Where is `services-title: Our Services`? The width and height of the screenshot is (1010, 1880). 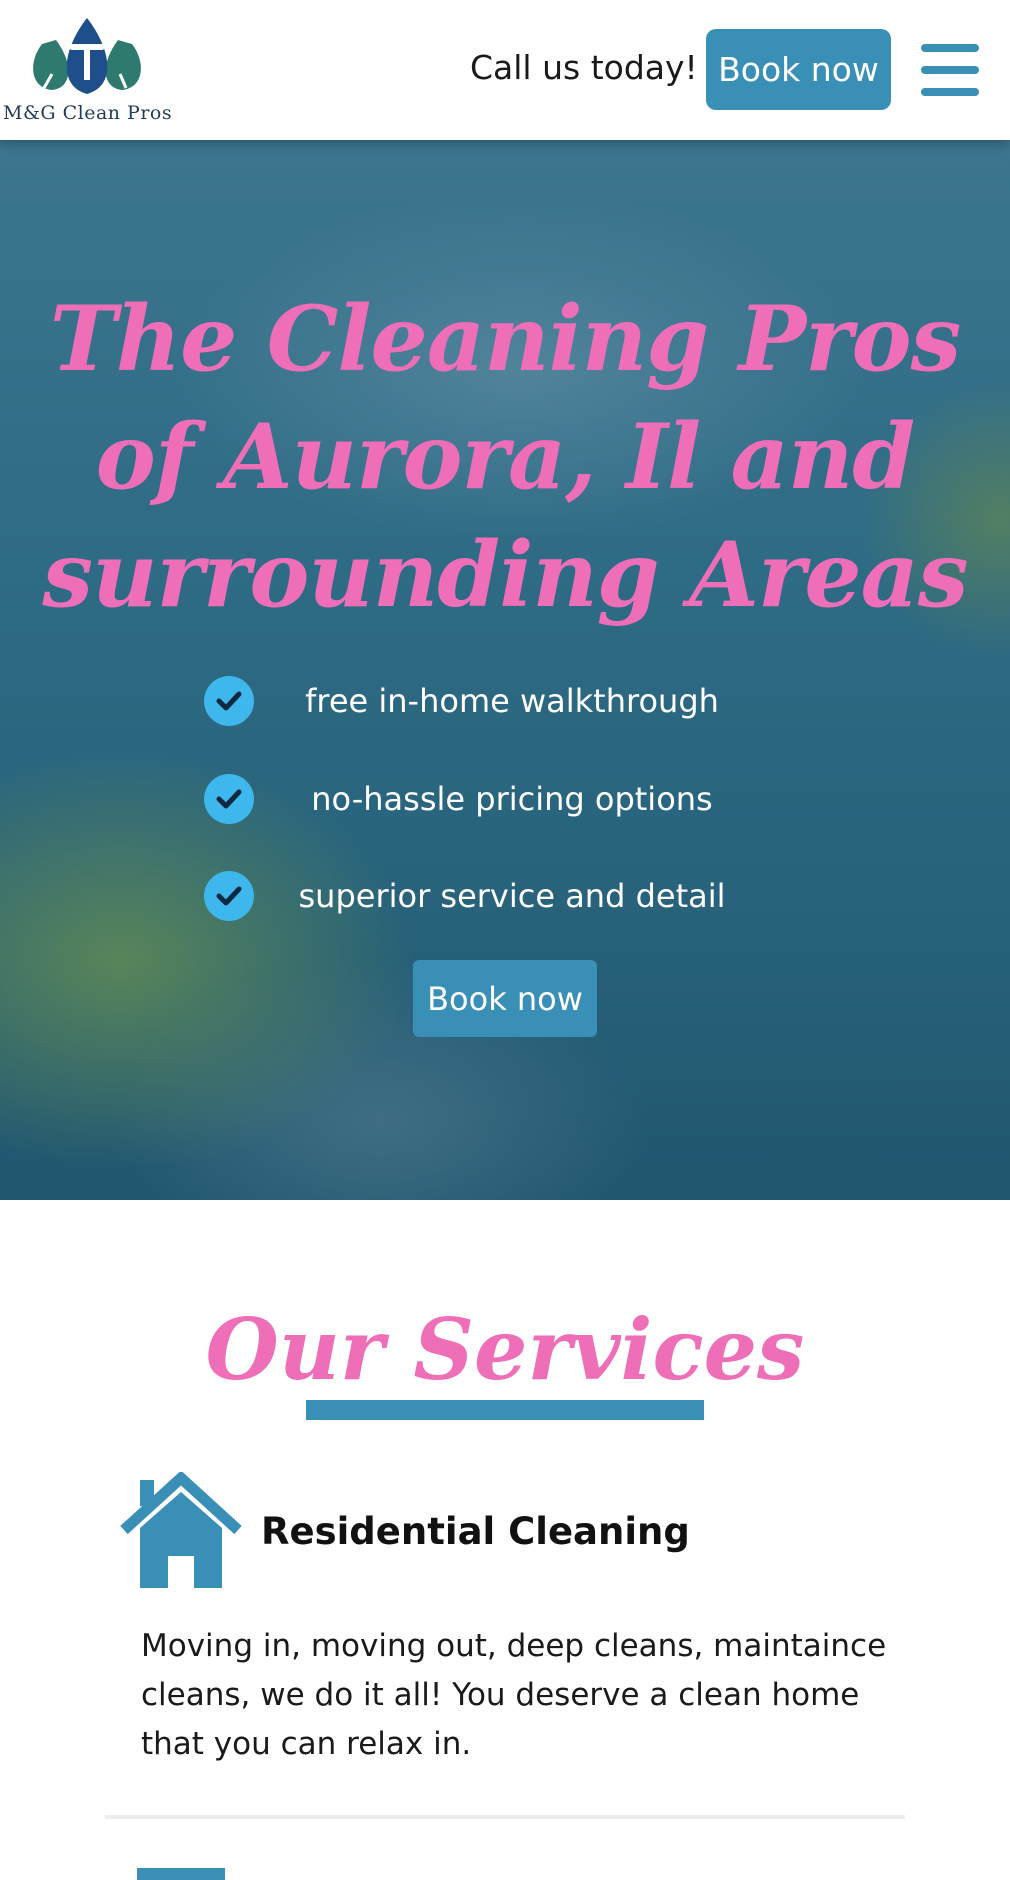 services-title: Our Services is located at coordinates (505, 1349).